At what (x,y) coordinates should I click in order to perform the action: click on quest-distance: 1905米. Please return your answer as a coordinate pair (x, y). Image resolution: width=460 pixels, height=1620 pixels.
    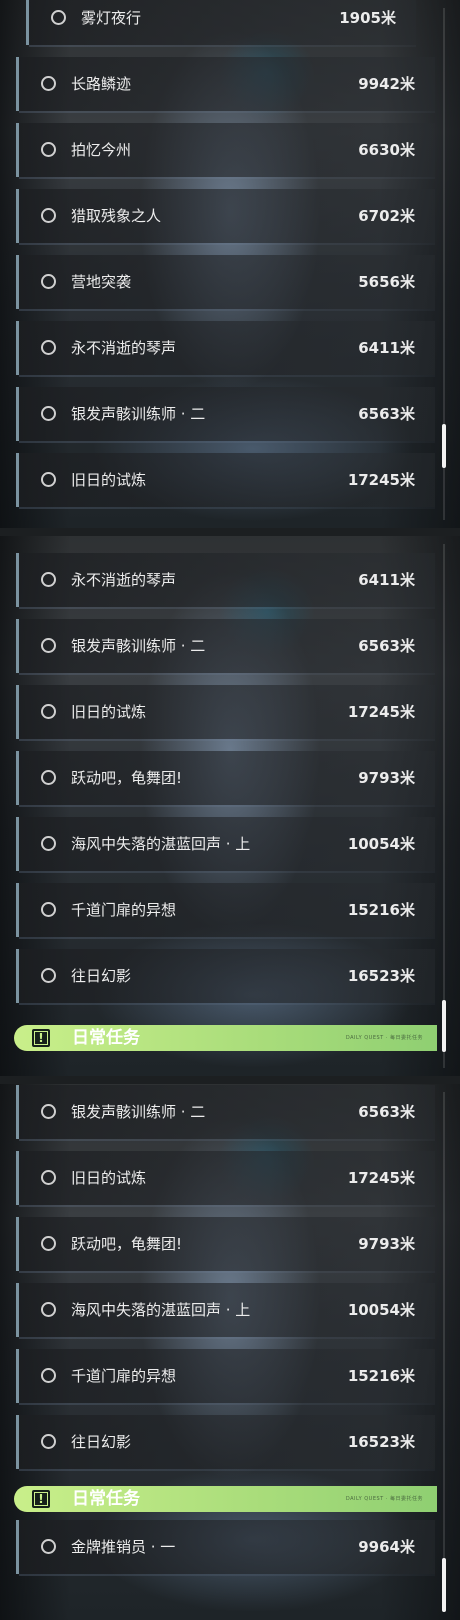
    Looking at the image, I should click on (367, 18).